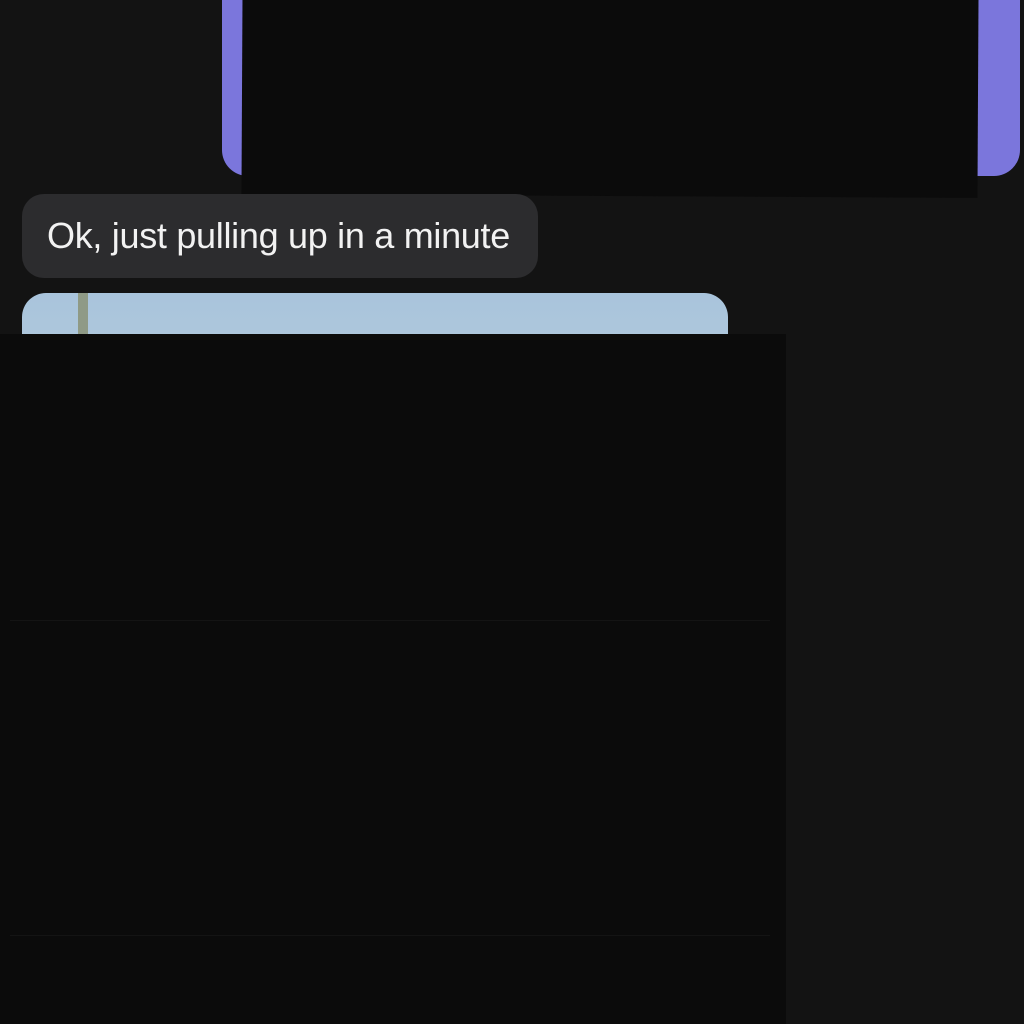  I want to click on redaction-block-sent-message, so click(610, 99).